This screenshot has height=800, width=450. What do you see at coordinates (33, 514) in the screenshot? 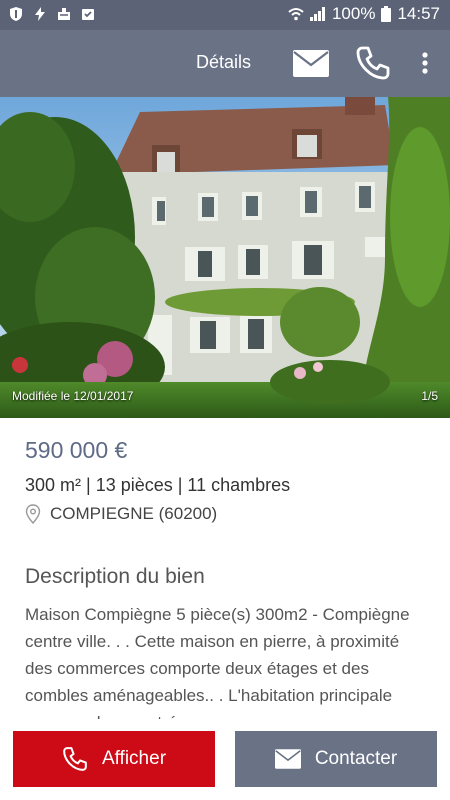
I see `location-pin-icon` at bounding box center [33, 514].